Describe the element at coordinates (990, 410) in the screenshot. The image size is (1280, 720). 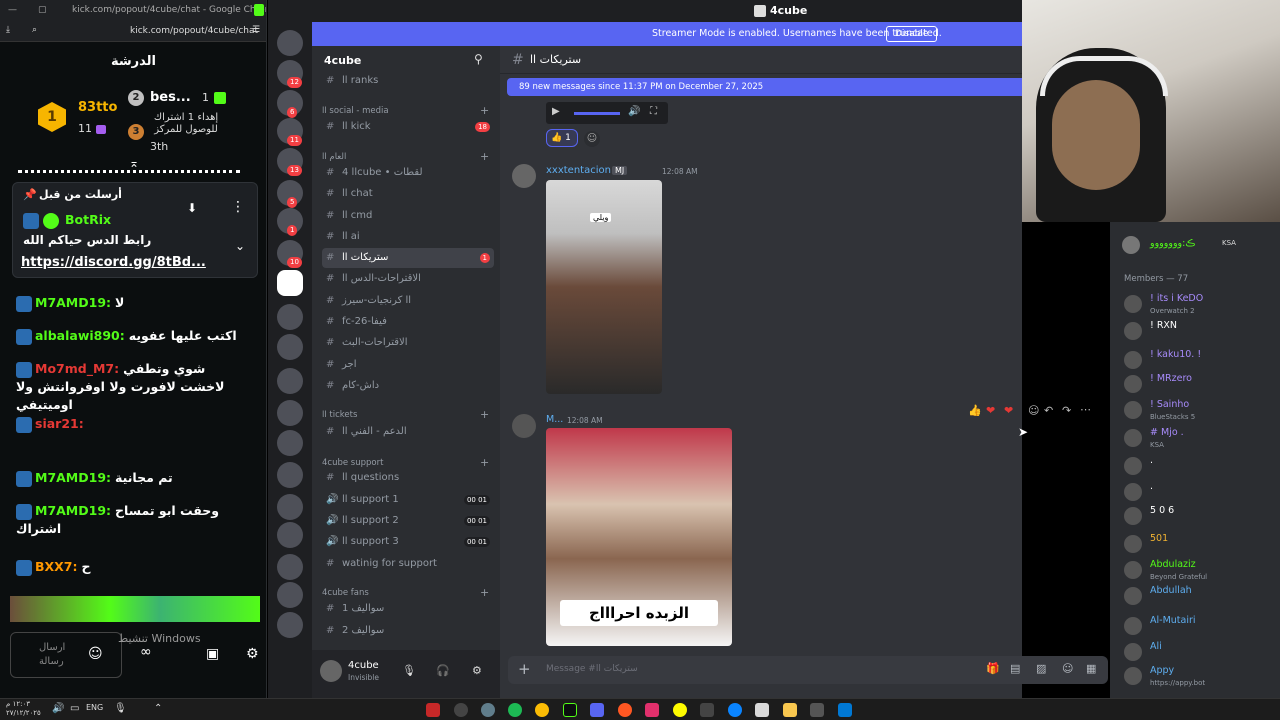
I see `reaction-icon: ❤` at that location.